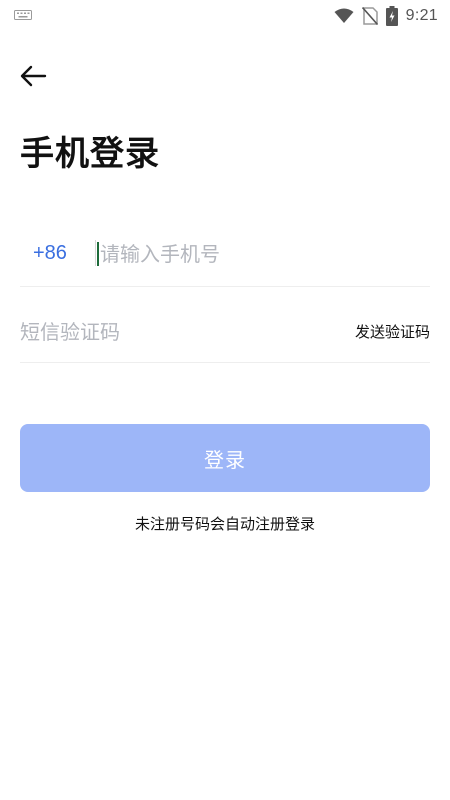  What do you see at coordinates (23, 15) in the screenshot?
I see `keyboard-icon` at bounding box center [23, 15].